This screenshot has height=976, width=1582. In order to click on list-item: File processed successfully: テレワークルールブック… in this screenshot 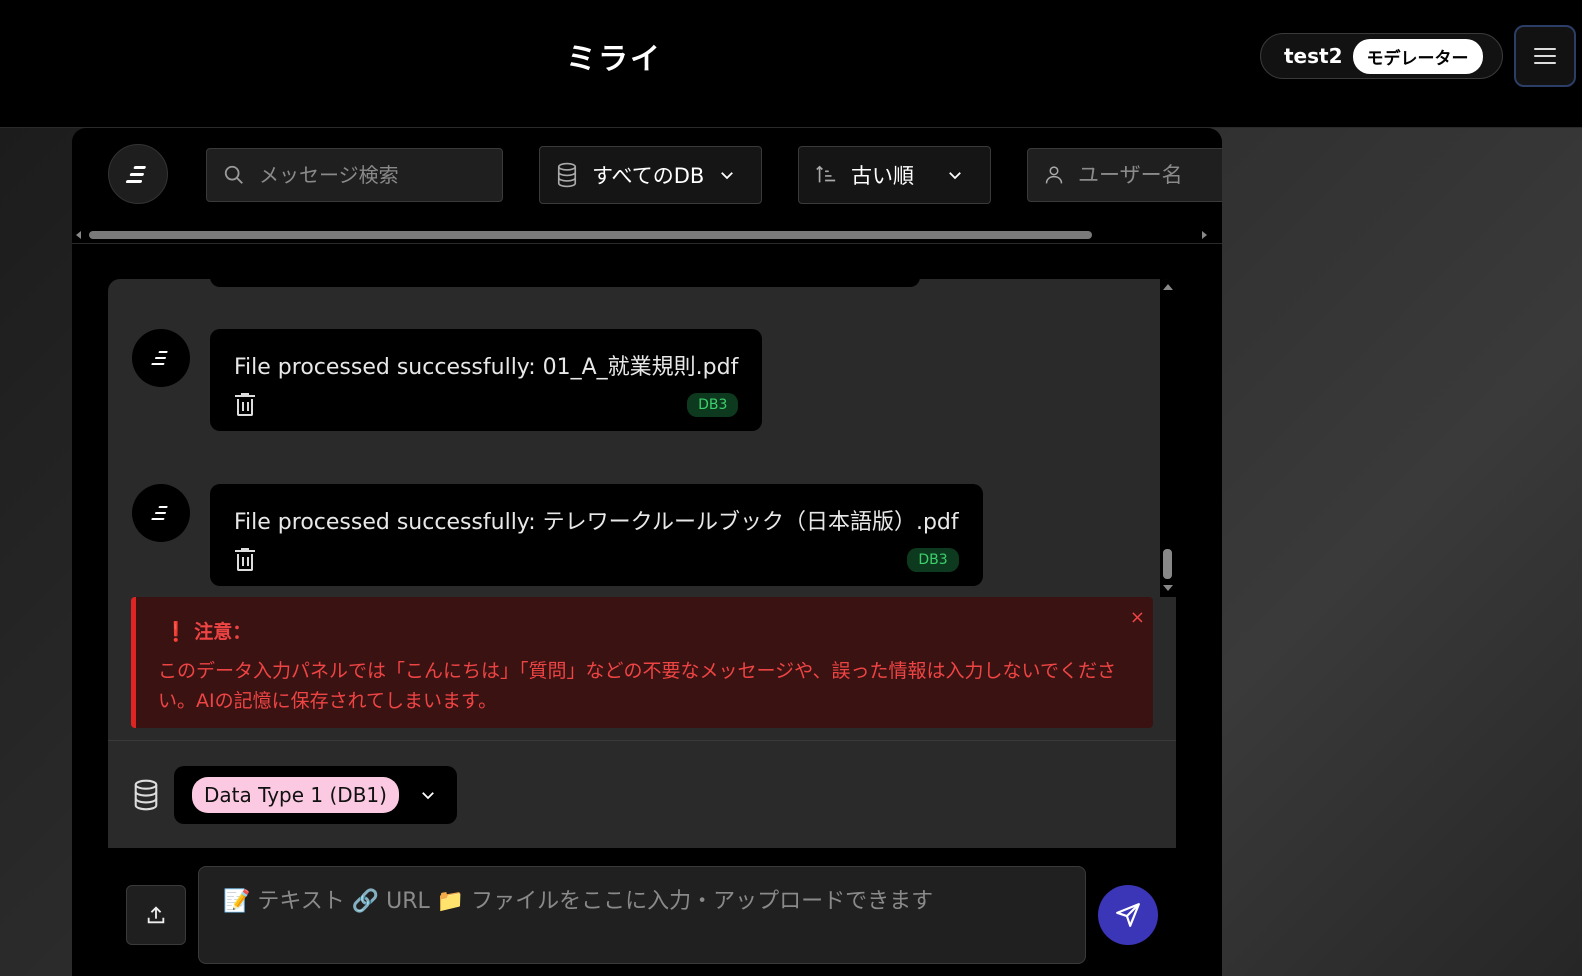, I will do `click(557, 535)`.